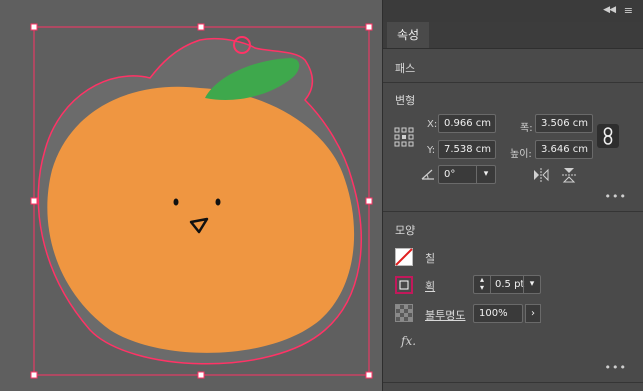  Describe the element at coordinates (628, 10) in the screenshot. I see `panel-menu-icon: ≡` at that location.